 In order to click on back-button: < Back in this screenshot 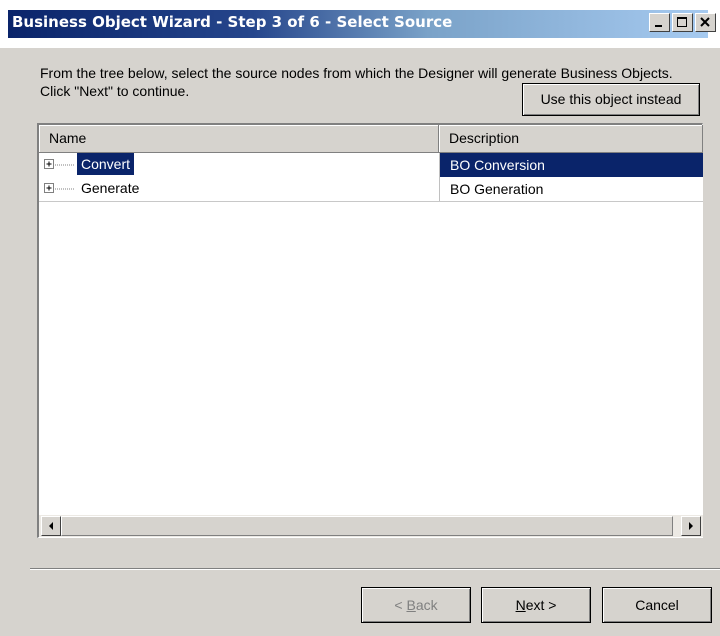, I will do `click(416, 605)`.